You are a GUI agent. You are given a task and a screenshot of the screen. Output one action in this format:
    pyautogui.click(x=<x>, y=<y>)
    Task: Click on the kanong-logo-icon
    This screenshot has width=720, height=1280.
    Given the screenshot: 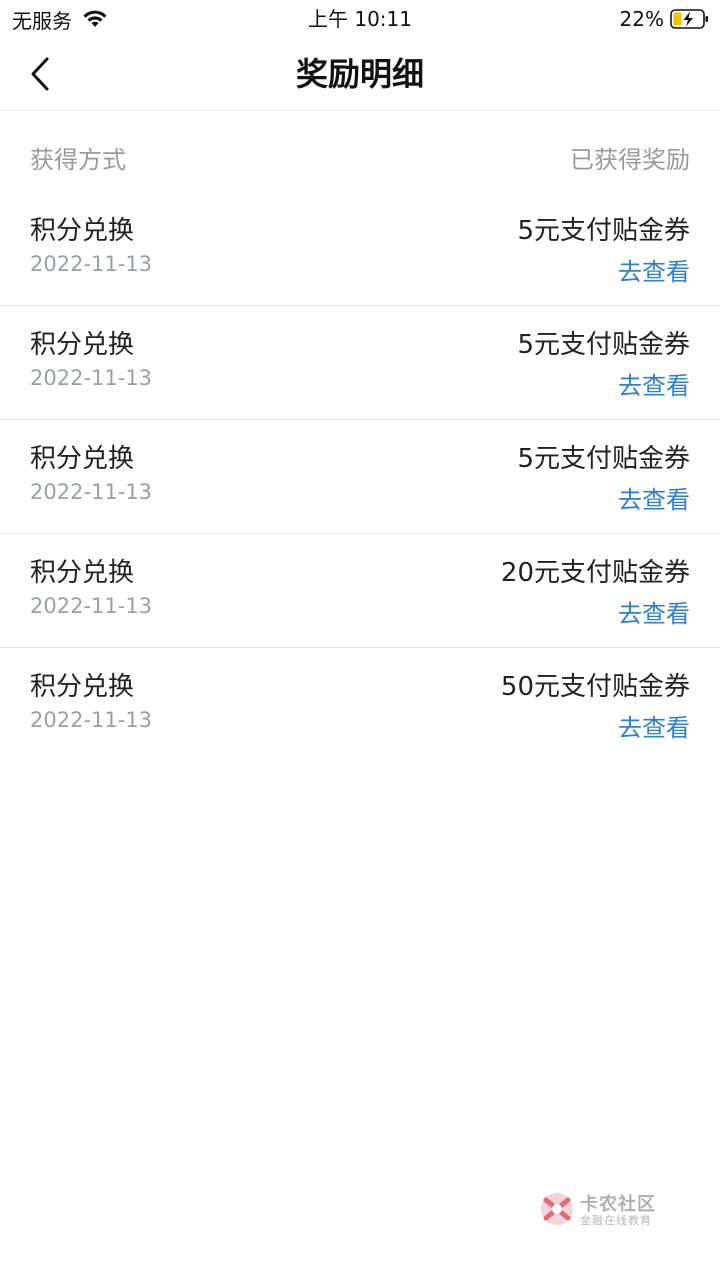 What is the action you would take?
    pyautogui.click(x=557, y=1209)
    